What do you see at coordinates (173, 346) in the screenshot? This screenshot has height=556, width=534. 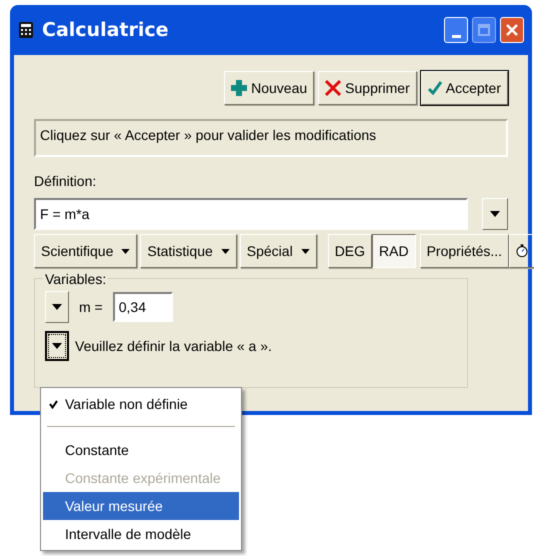 I see `variable-prompt: Veuillez définir la variable « a ».` at bounding box center [173, 346].